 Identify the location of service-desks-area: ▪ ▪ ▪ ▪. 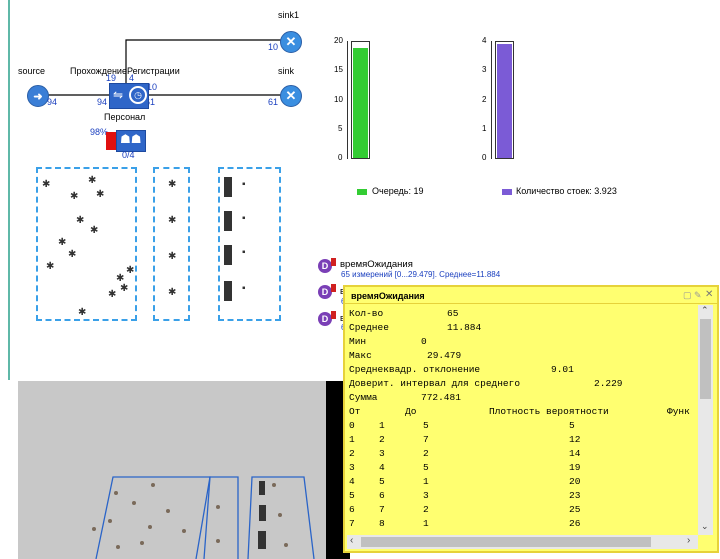
(249, 244).